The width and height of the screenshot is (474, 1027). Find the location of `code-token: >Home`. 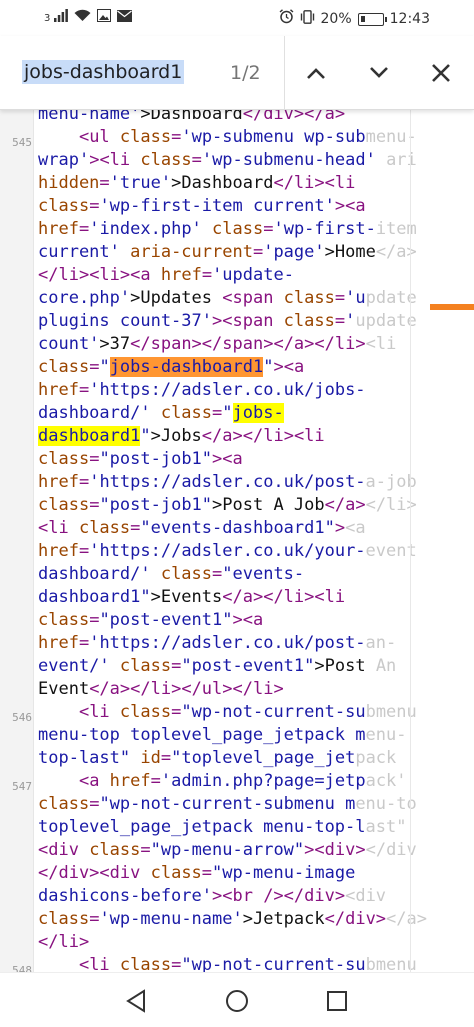

code-token: >Home is located at coordinates (350, 252).